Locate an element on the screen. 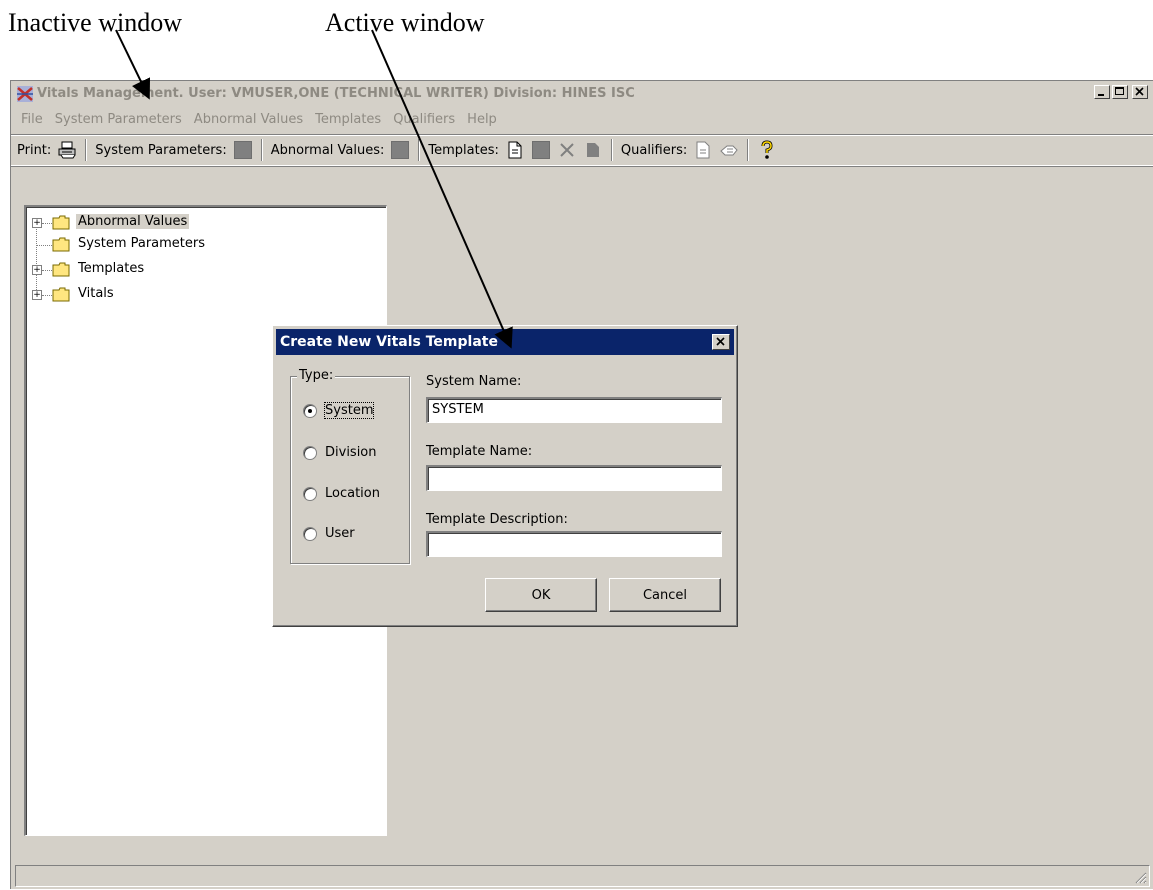  close-button is located at coordinates (1140, 92).